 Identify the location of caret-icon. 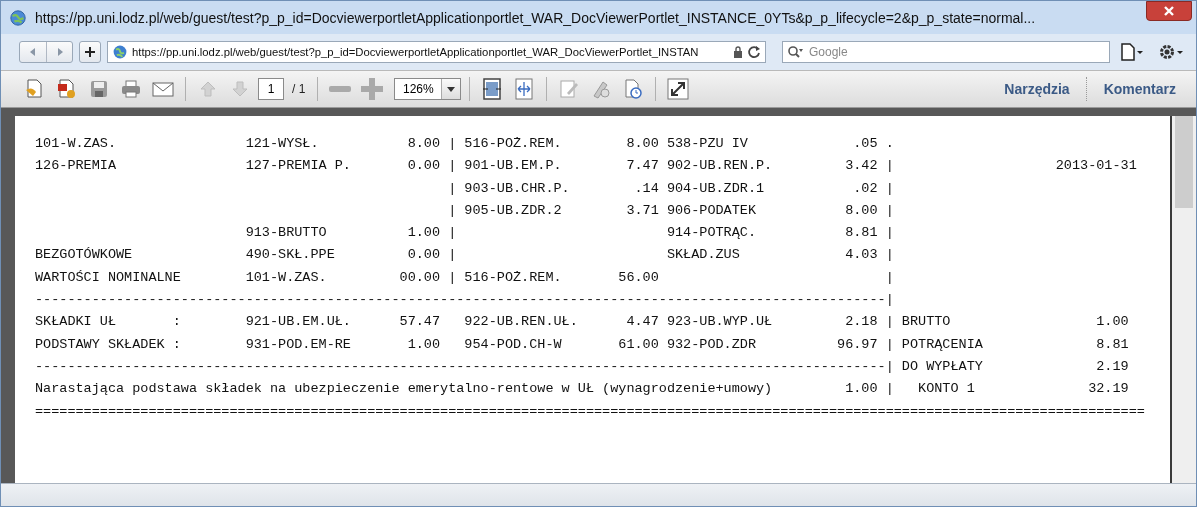
(451, 89).